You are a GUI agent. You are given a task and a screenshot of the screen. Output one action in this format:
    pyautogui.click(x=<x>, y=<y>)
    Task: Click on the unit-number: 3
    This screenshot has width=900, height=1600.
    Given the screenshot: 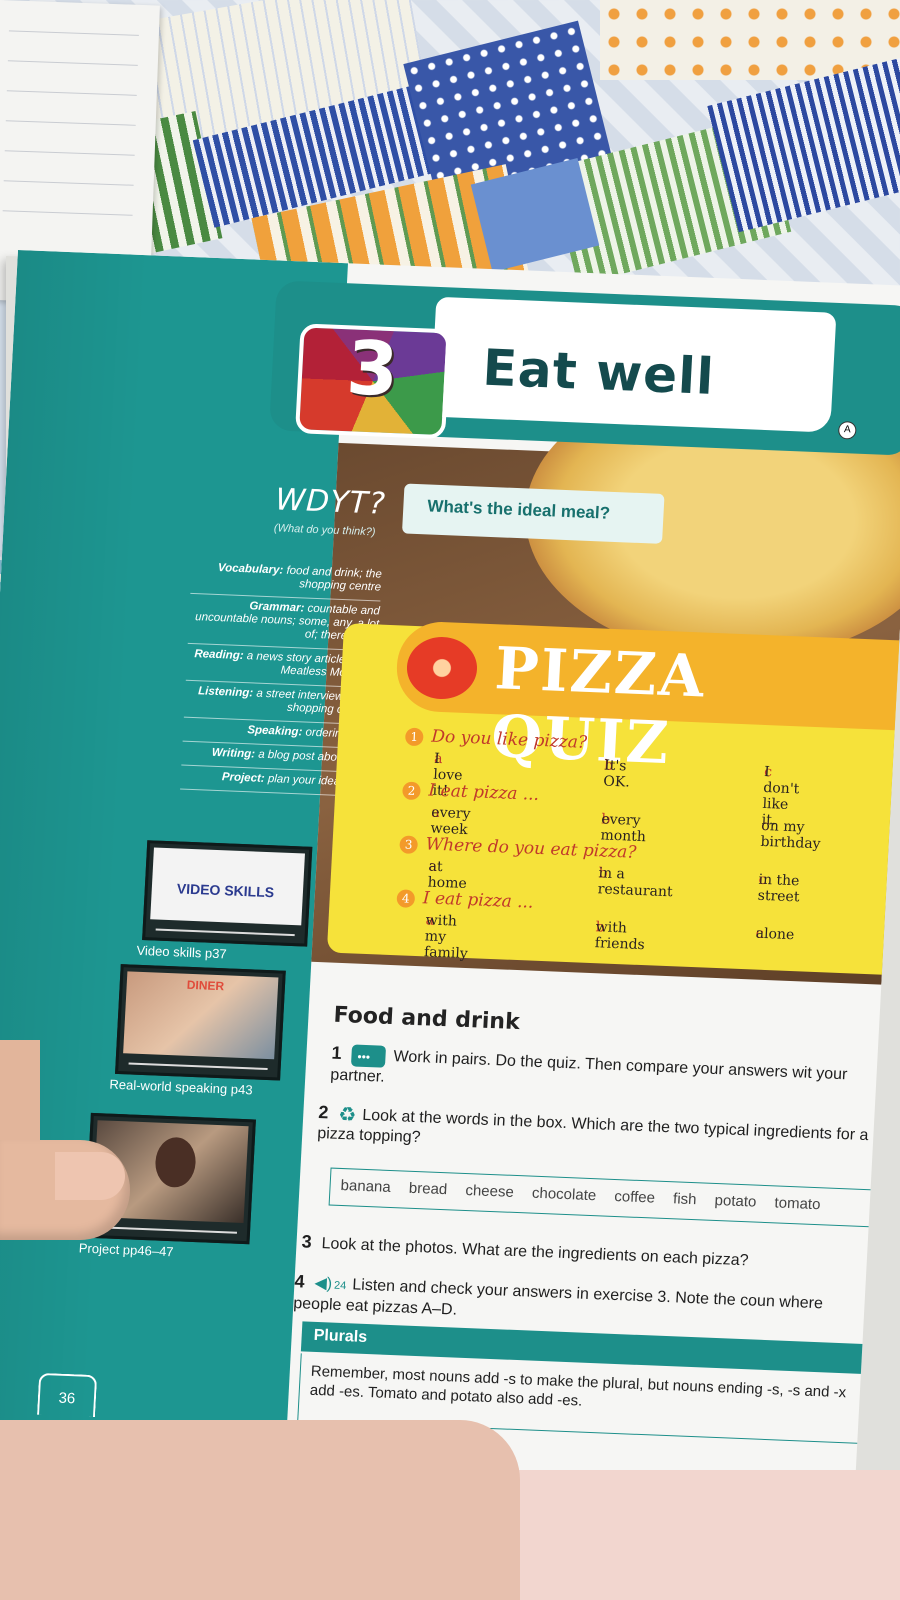 What is the action you would take?
    pyautogui.click(x=372, y=369)
    